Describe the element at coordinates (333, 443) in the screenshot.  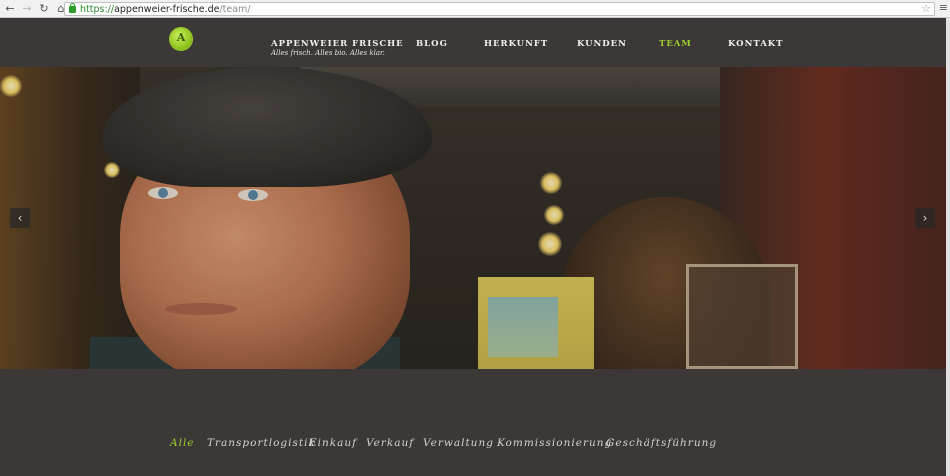
I see `filter-einkauf: Einkauf` at that location.